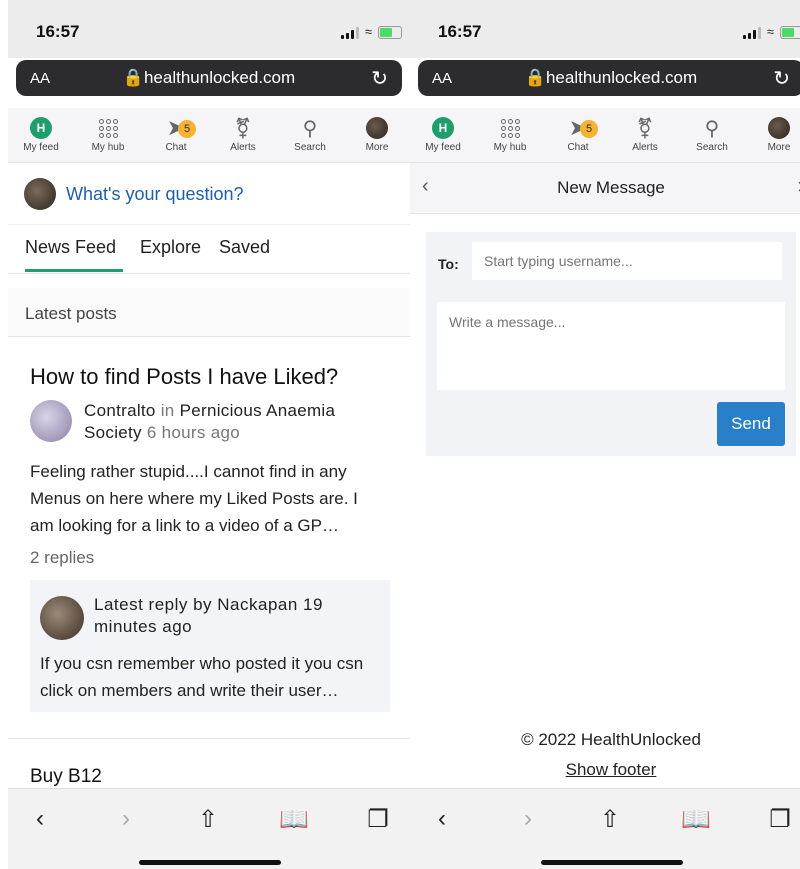  What do you see at coordinates (184, 377) in the screenshot?
I see `post-title: How to find Posts I have Liked?` at bounding box center [184, 377].